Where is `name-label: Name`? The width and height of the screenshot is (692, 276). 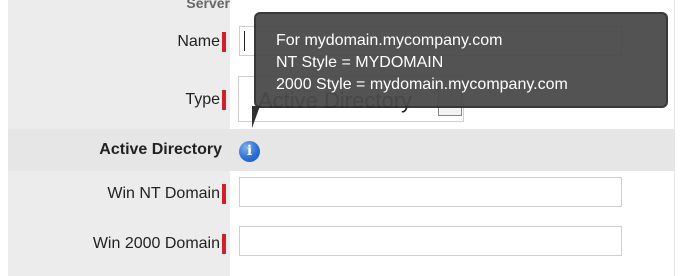
name-label: Name is located at coordinates (198, 41).